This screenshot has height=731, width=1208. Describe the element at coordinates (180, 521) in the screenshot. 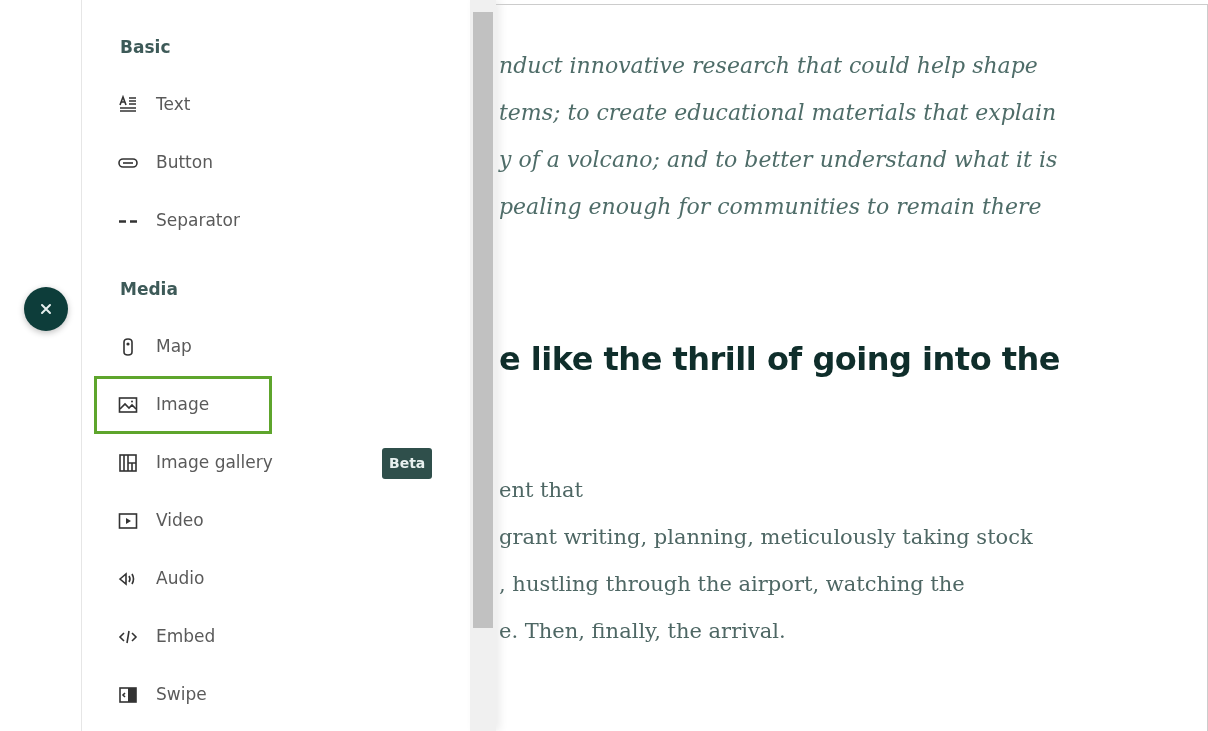

I see `block-label: Video` at that location.